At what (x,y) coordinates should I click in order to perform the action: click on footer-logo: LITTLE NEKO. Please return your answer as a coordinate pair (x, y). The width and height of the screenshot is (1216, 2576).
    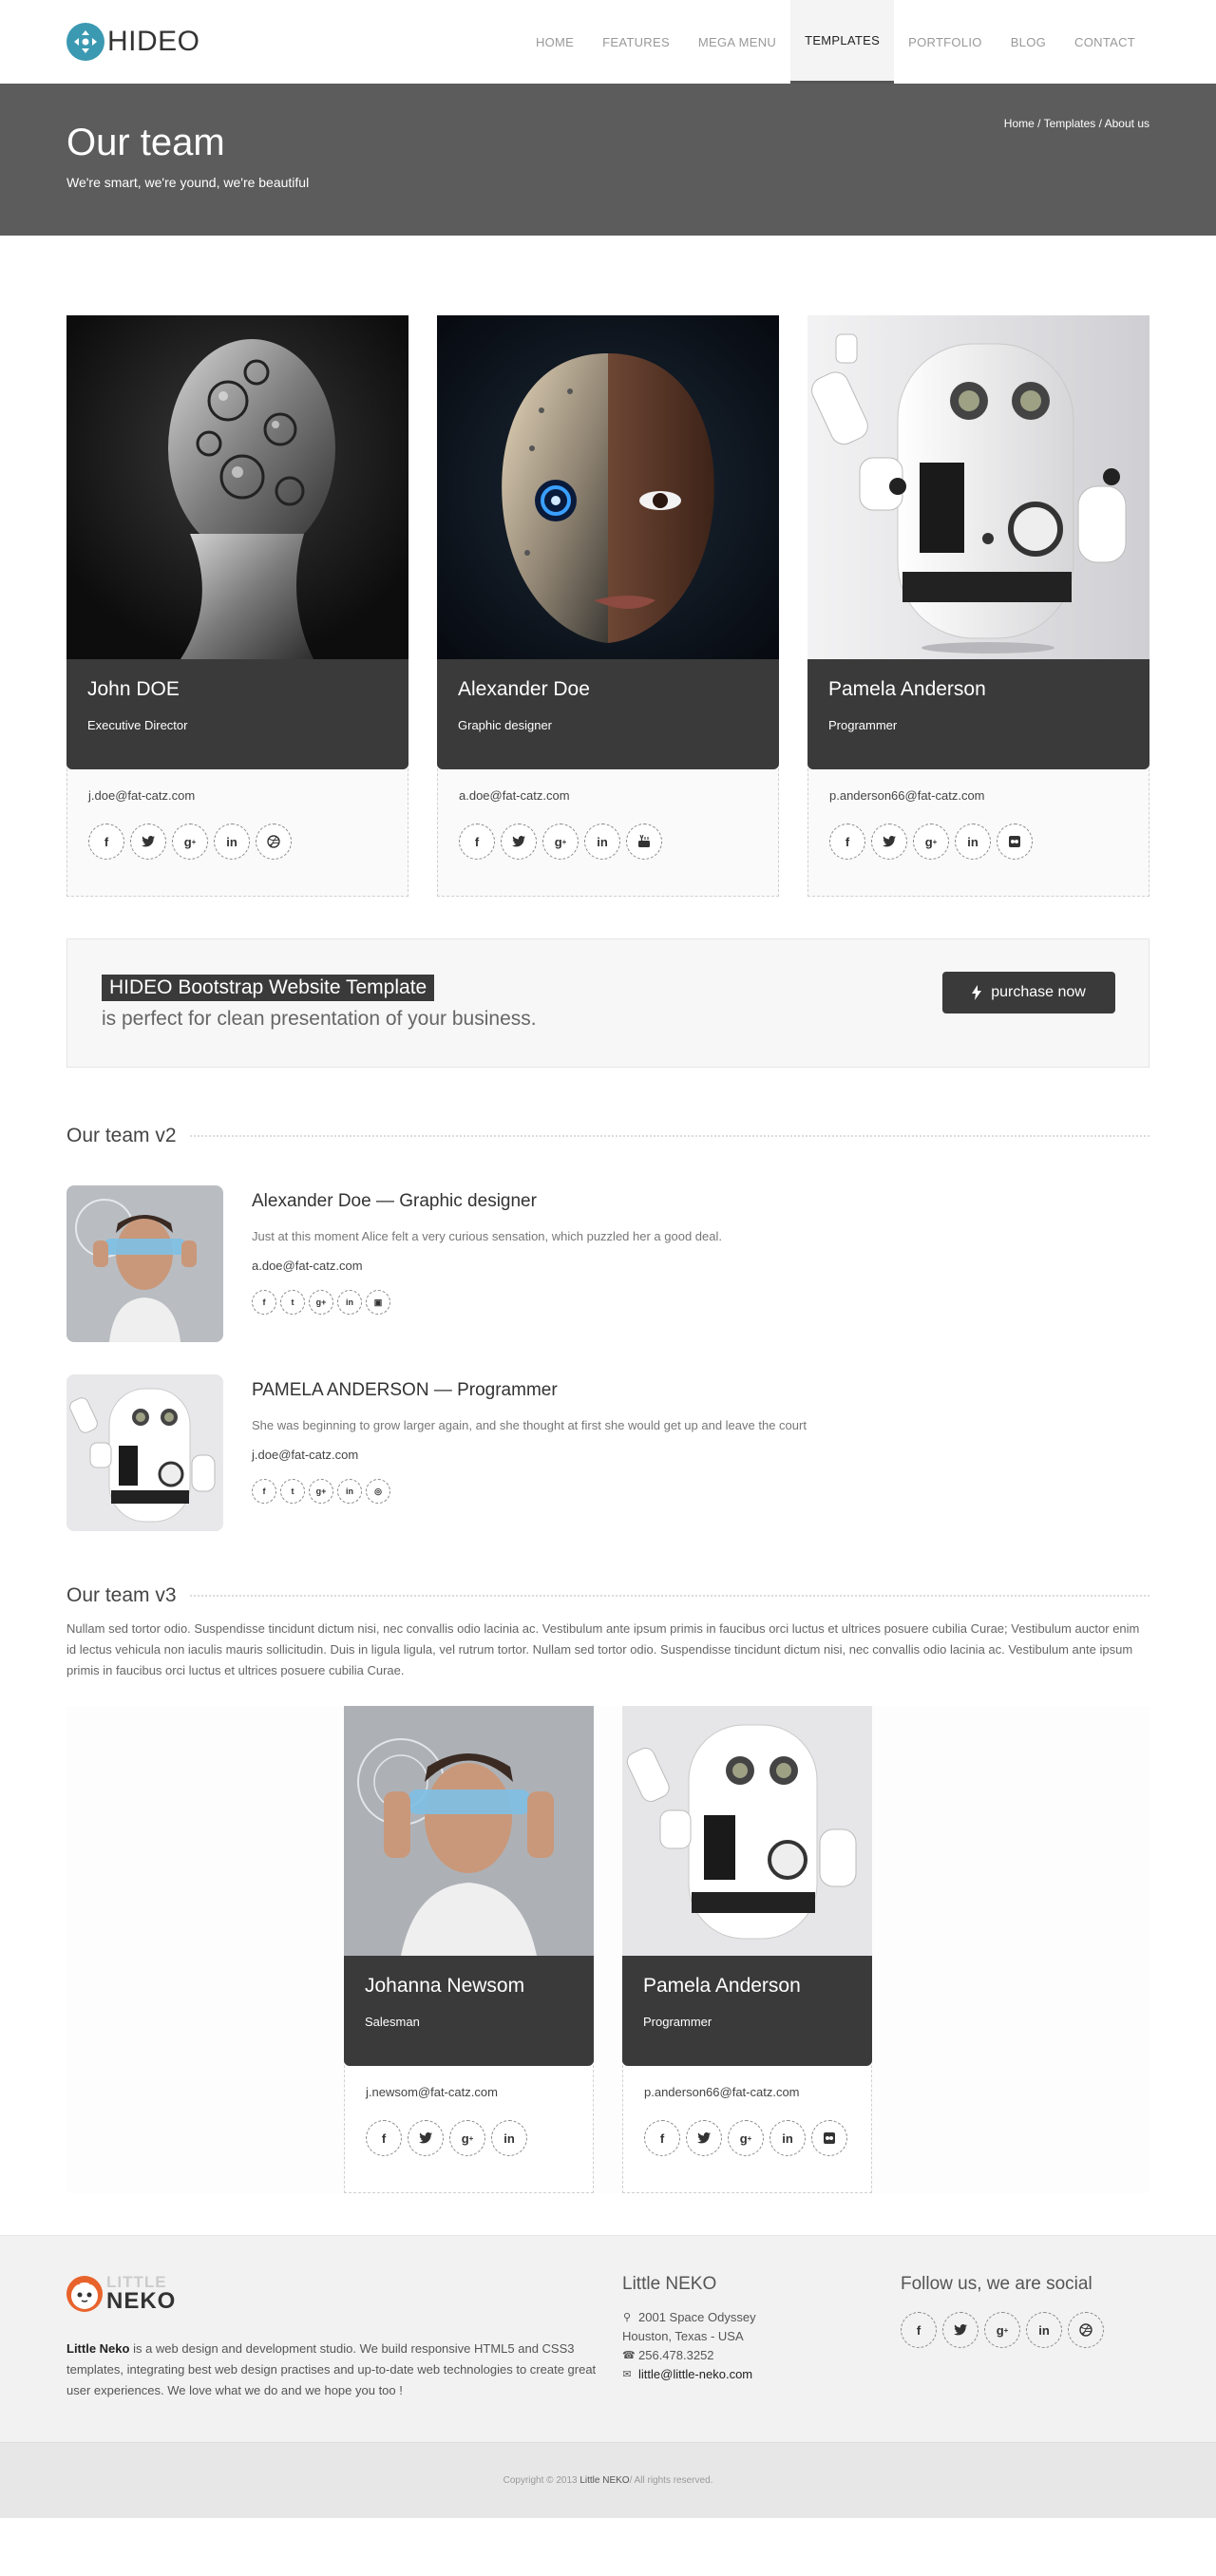
    Looking at the image, I should click on (121, 2293).